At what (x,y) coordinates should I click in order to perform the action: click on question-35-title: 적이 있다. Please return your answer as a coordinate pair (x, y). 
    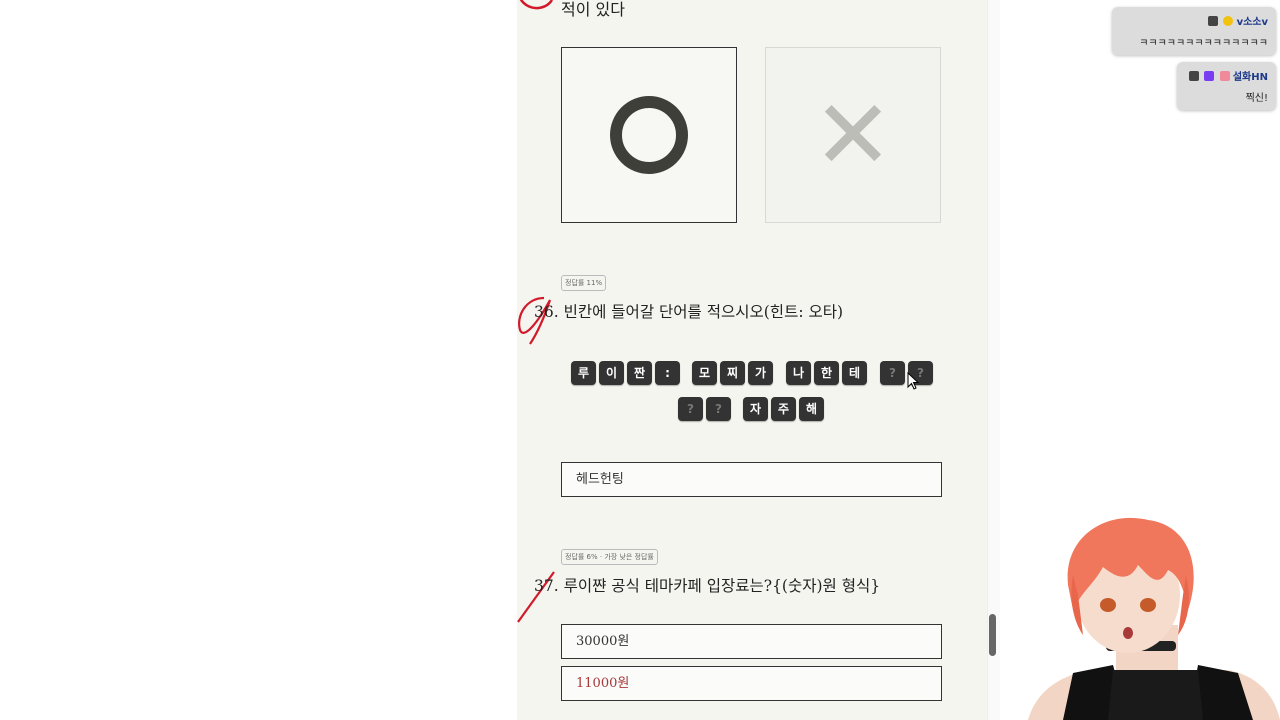
    Looking at the image, I should click on (593, 9).